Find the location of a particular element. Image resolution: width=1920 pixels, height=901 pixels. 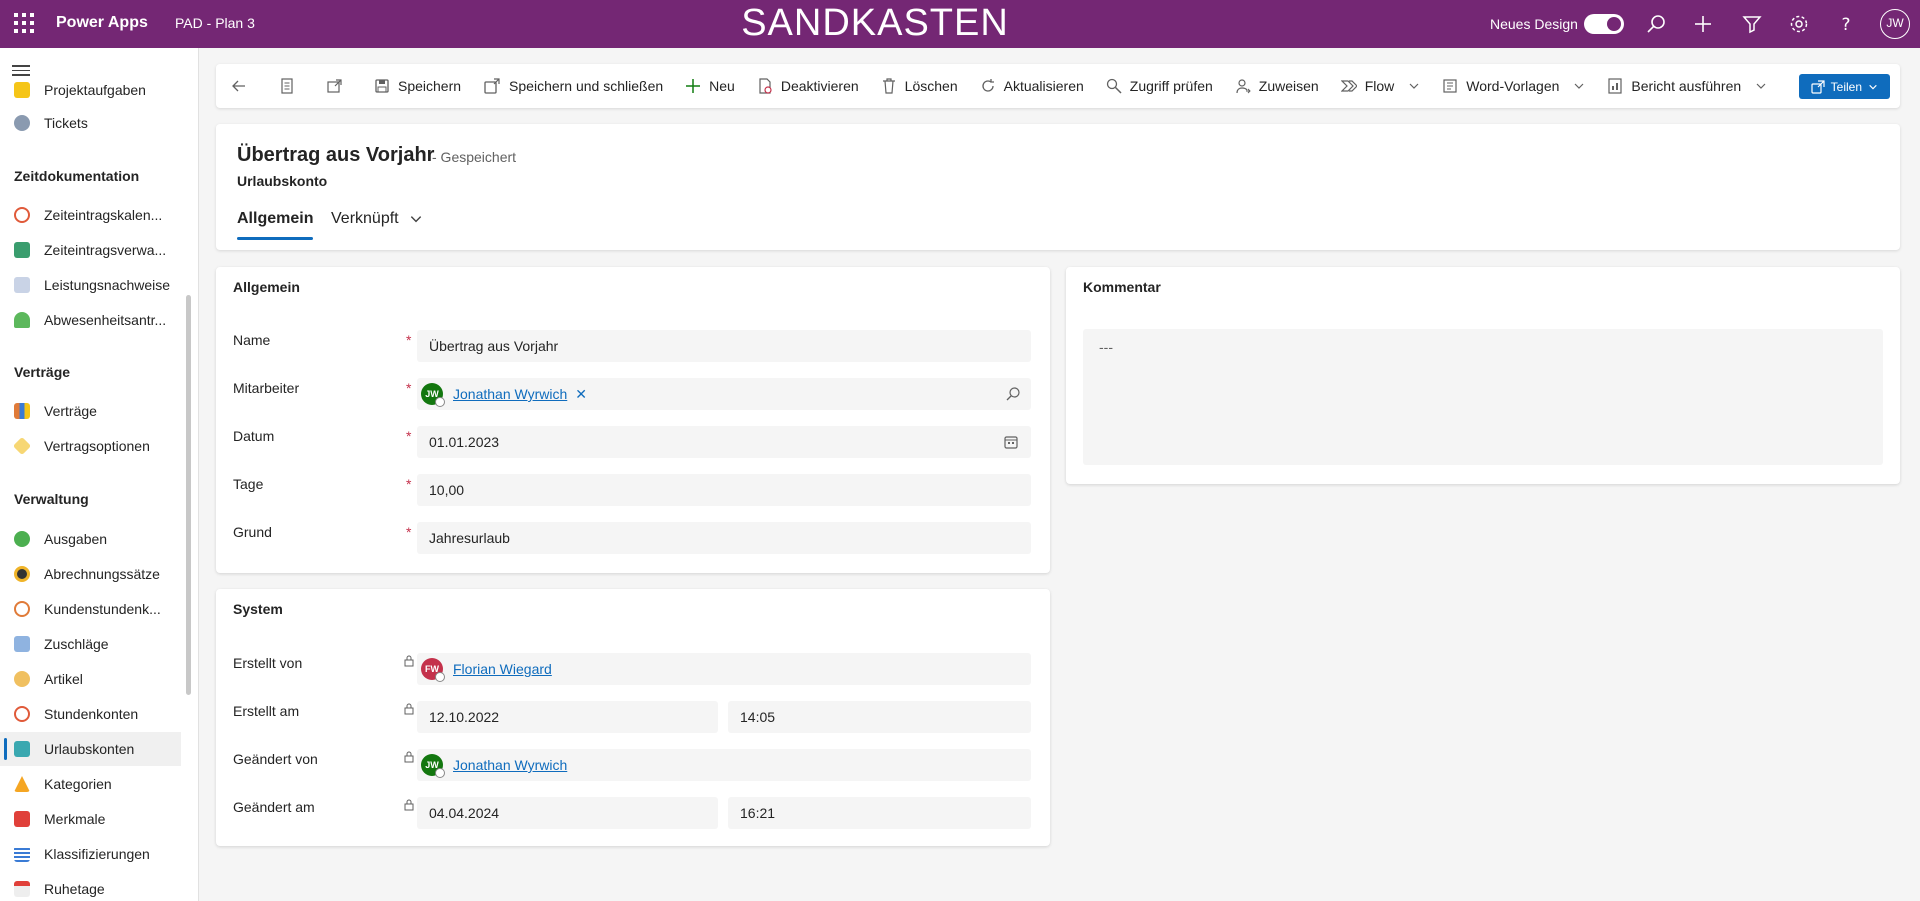

sidebar-item-kategorien: Kategorien is located at coordinates (90, 784).